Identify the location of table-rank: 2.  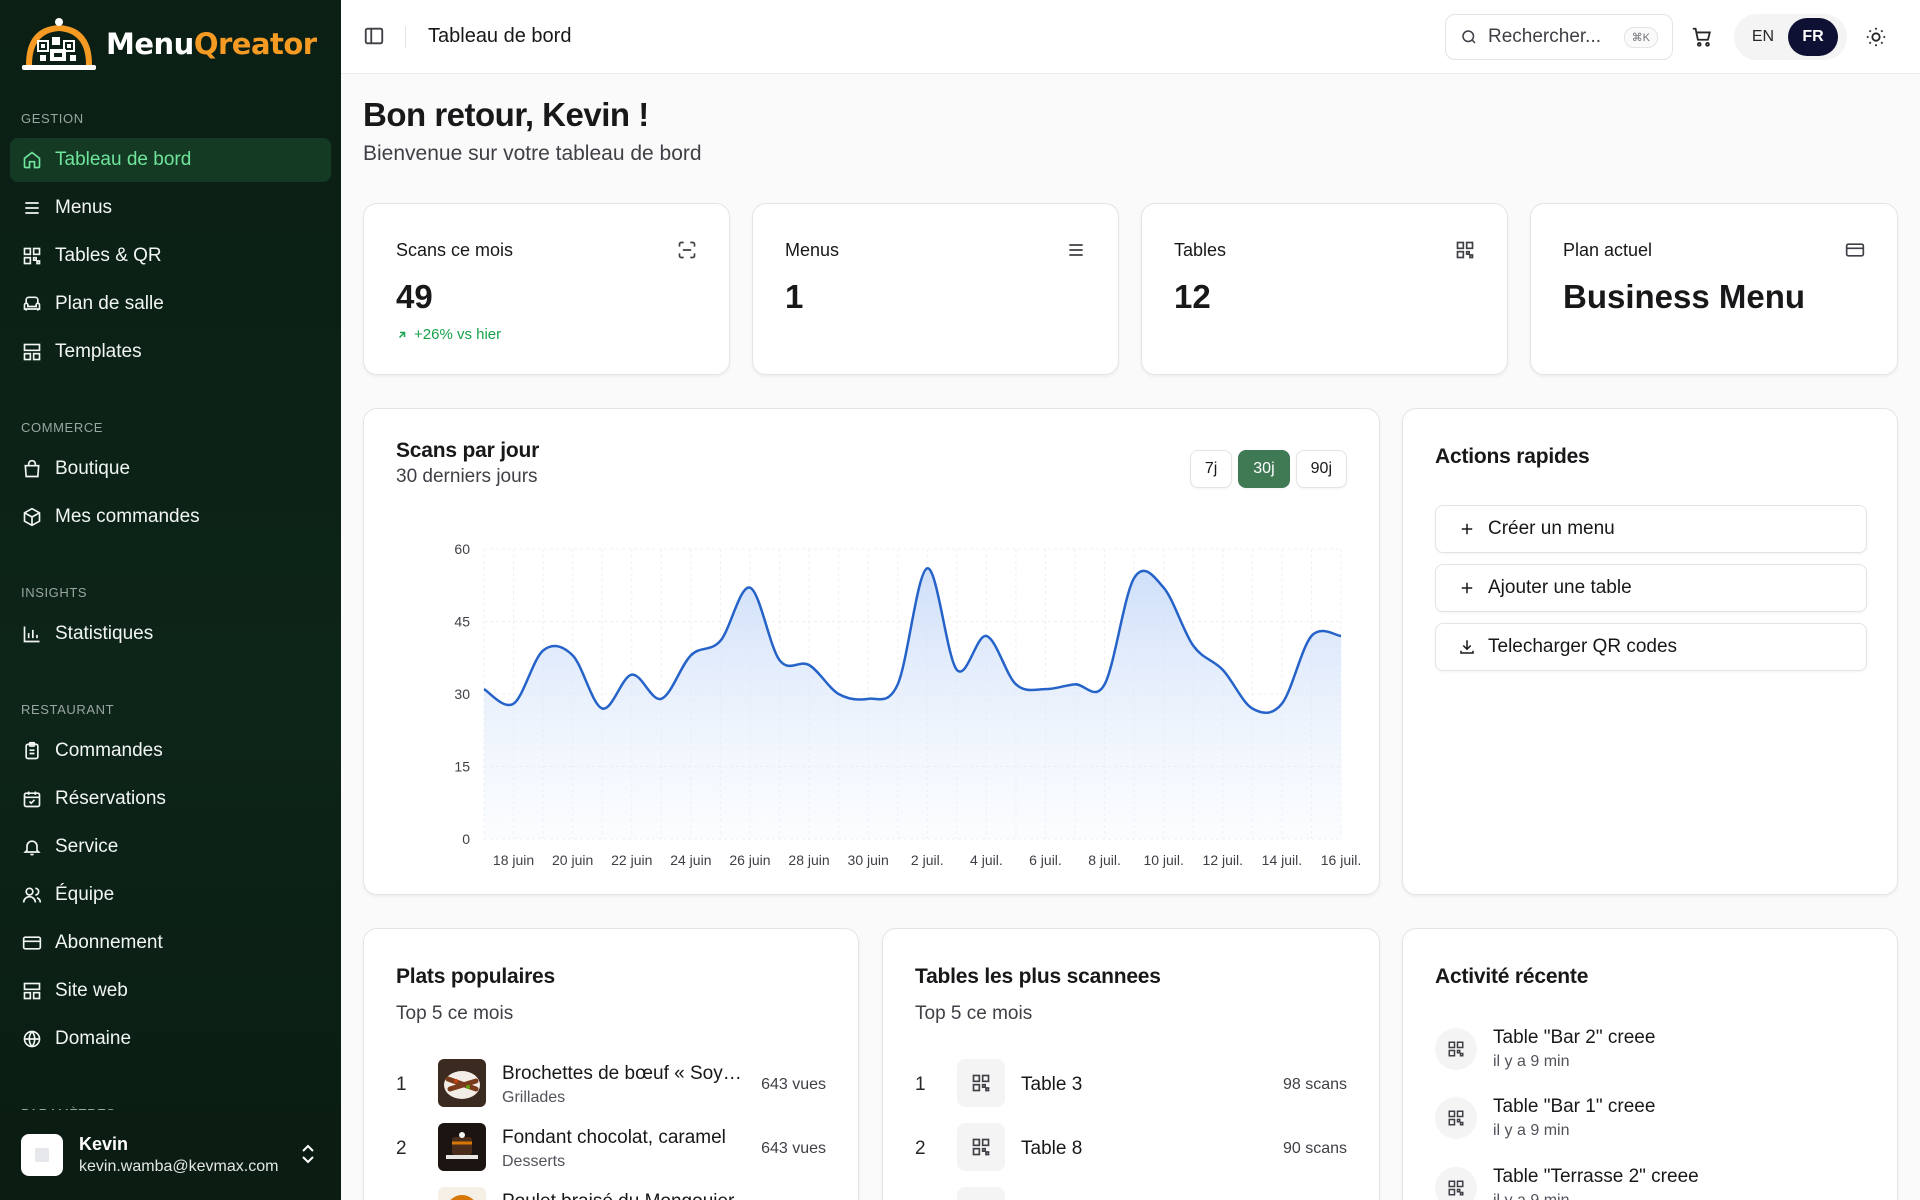
(920, 1148).